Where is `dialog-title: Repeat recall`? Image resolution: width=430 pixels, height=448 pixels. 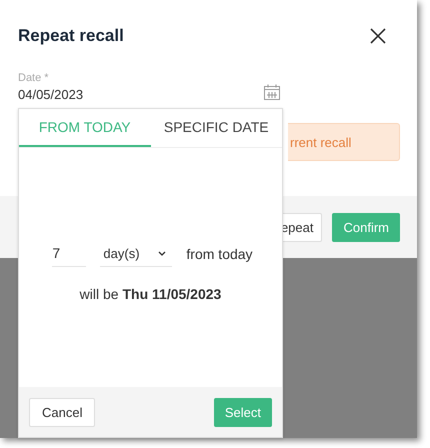
dialog-title: Repeat recall is located at coordinates (71, 36).